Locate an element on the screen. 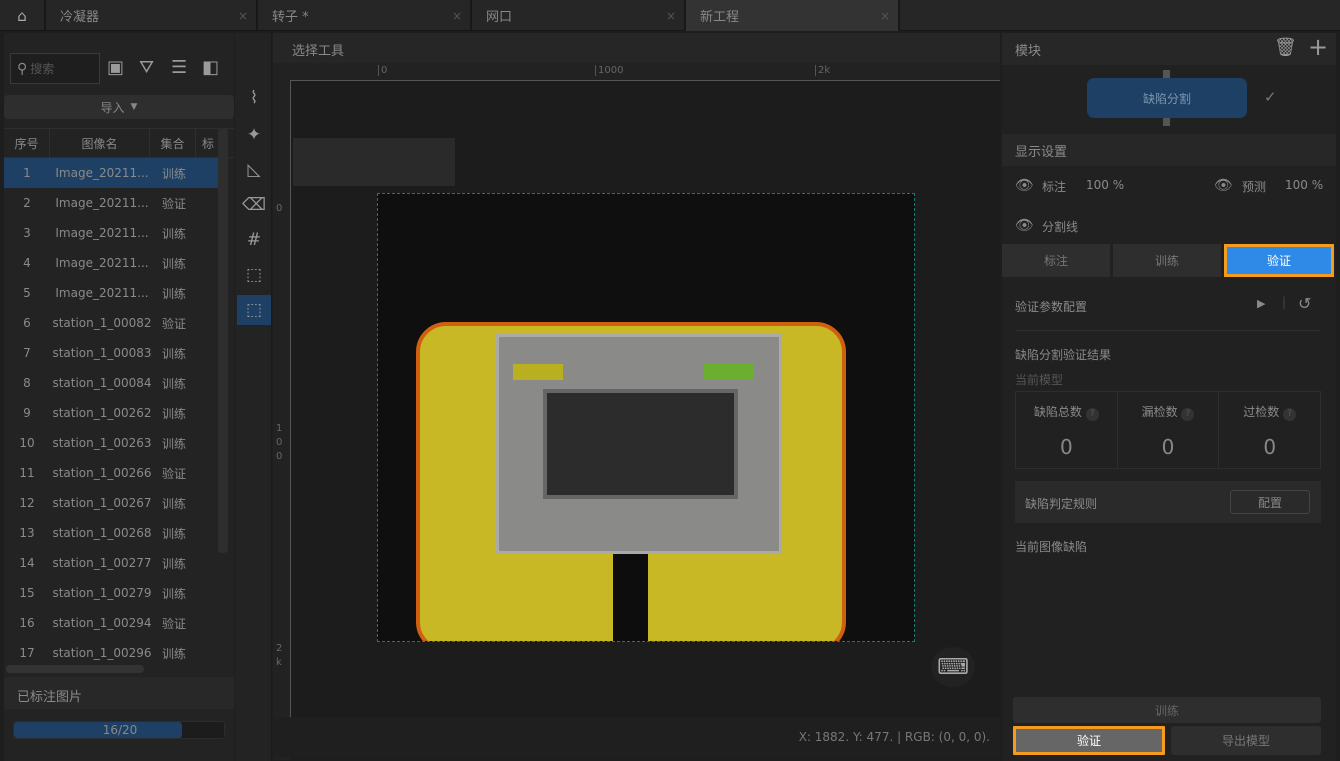 This screenshot has width=1340, height=761. row-index: 4 is located at coordinates (27, 263).